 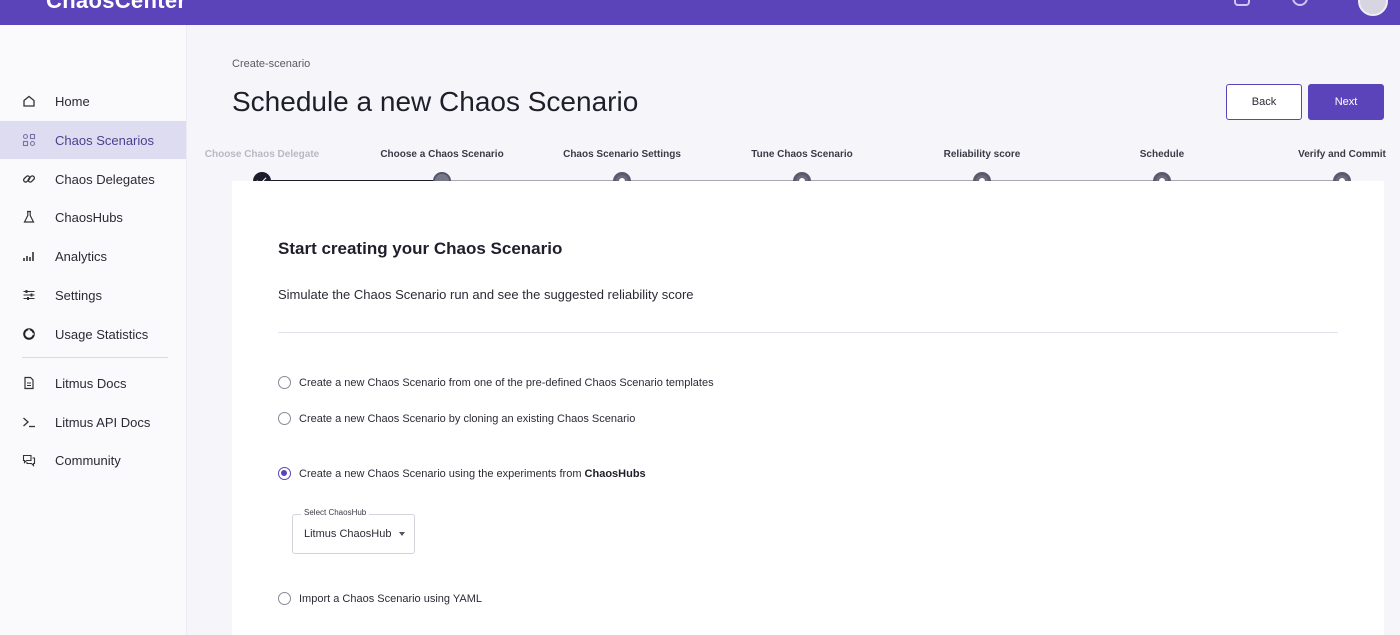 I want to click on flask-icon, so click(x=29, y=217).